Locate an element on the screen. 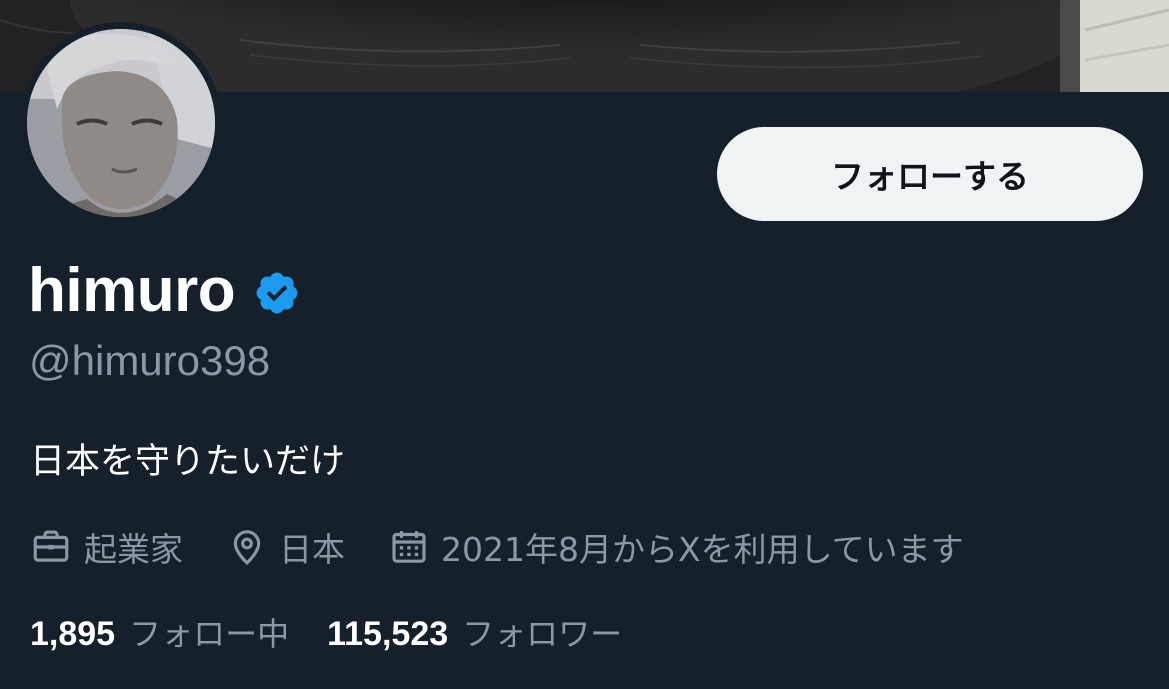  name-row: himuro is located at coordinates (164, 291).